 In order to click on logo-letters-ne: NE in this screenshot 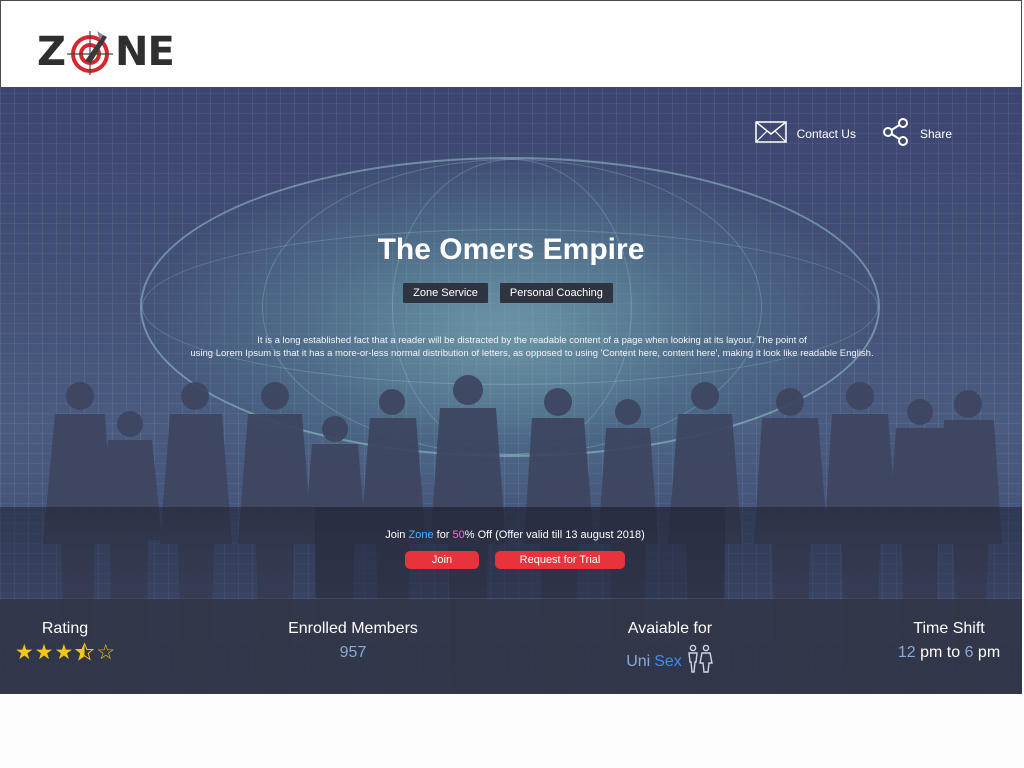, I will do `click(145, 52)`.